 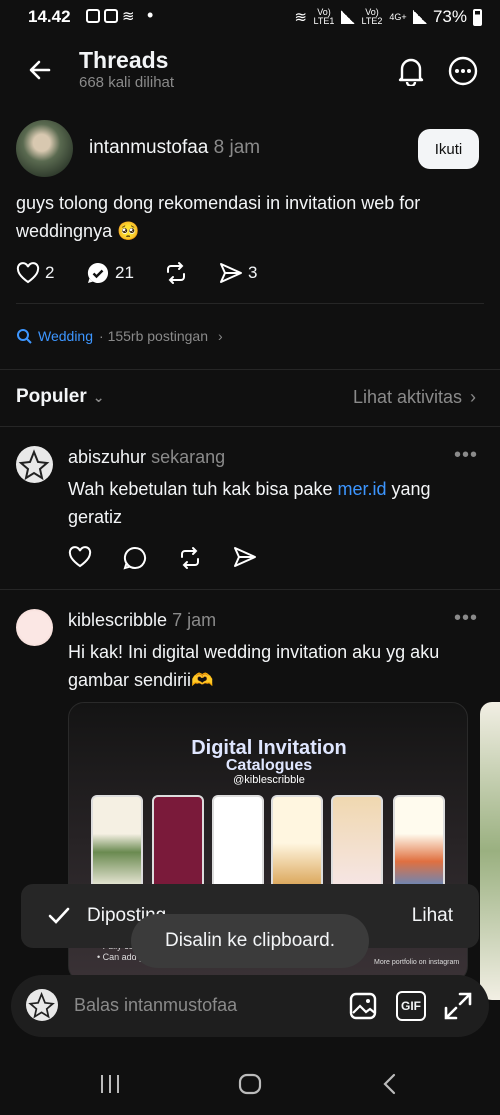 I want to click on home-icon, so click(x=250, y=1084).